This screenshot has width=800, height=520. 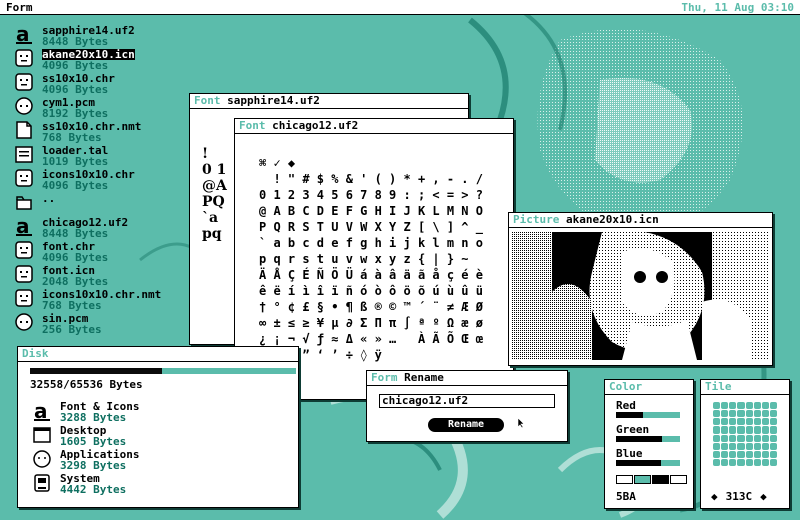 What do you see at coordinates (85, 411) in the screenshot?
I see `disk-category: a Font & Icons 3288 Bytes` at bounding box center [85, 411].